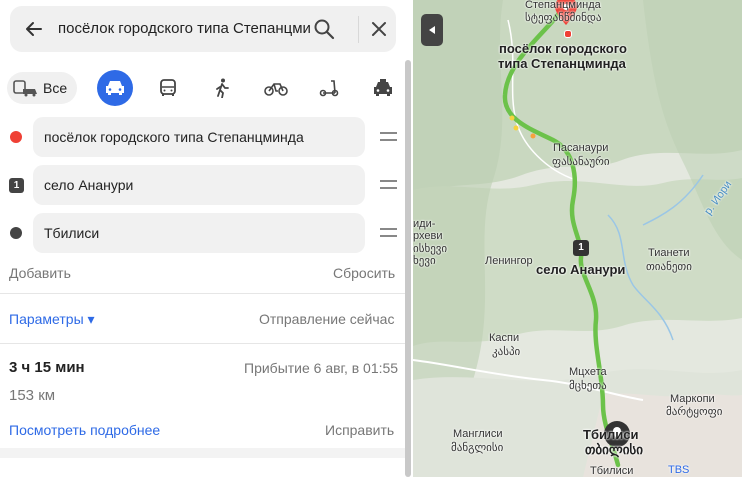 This screenshot has width=742, height=477. Describe the element at coordinates (321, 368) in the screenshot. I see `route-arrival: Прибытие 6 авг, в 01:55` at that location.